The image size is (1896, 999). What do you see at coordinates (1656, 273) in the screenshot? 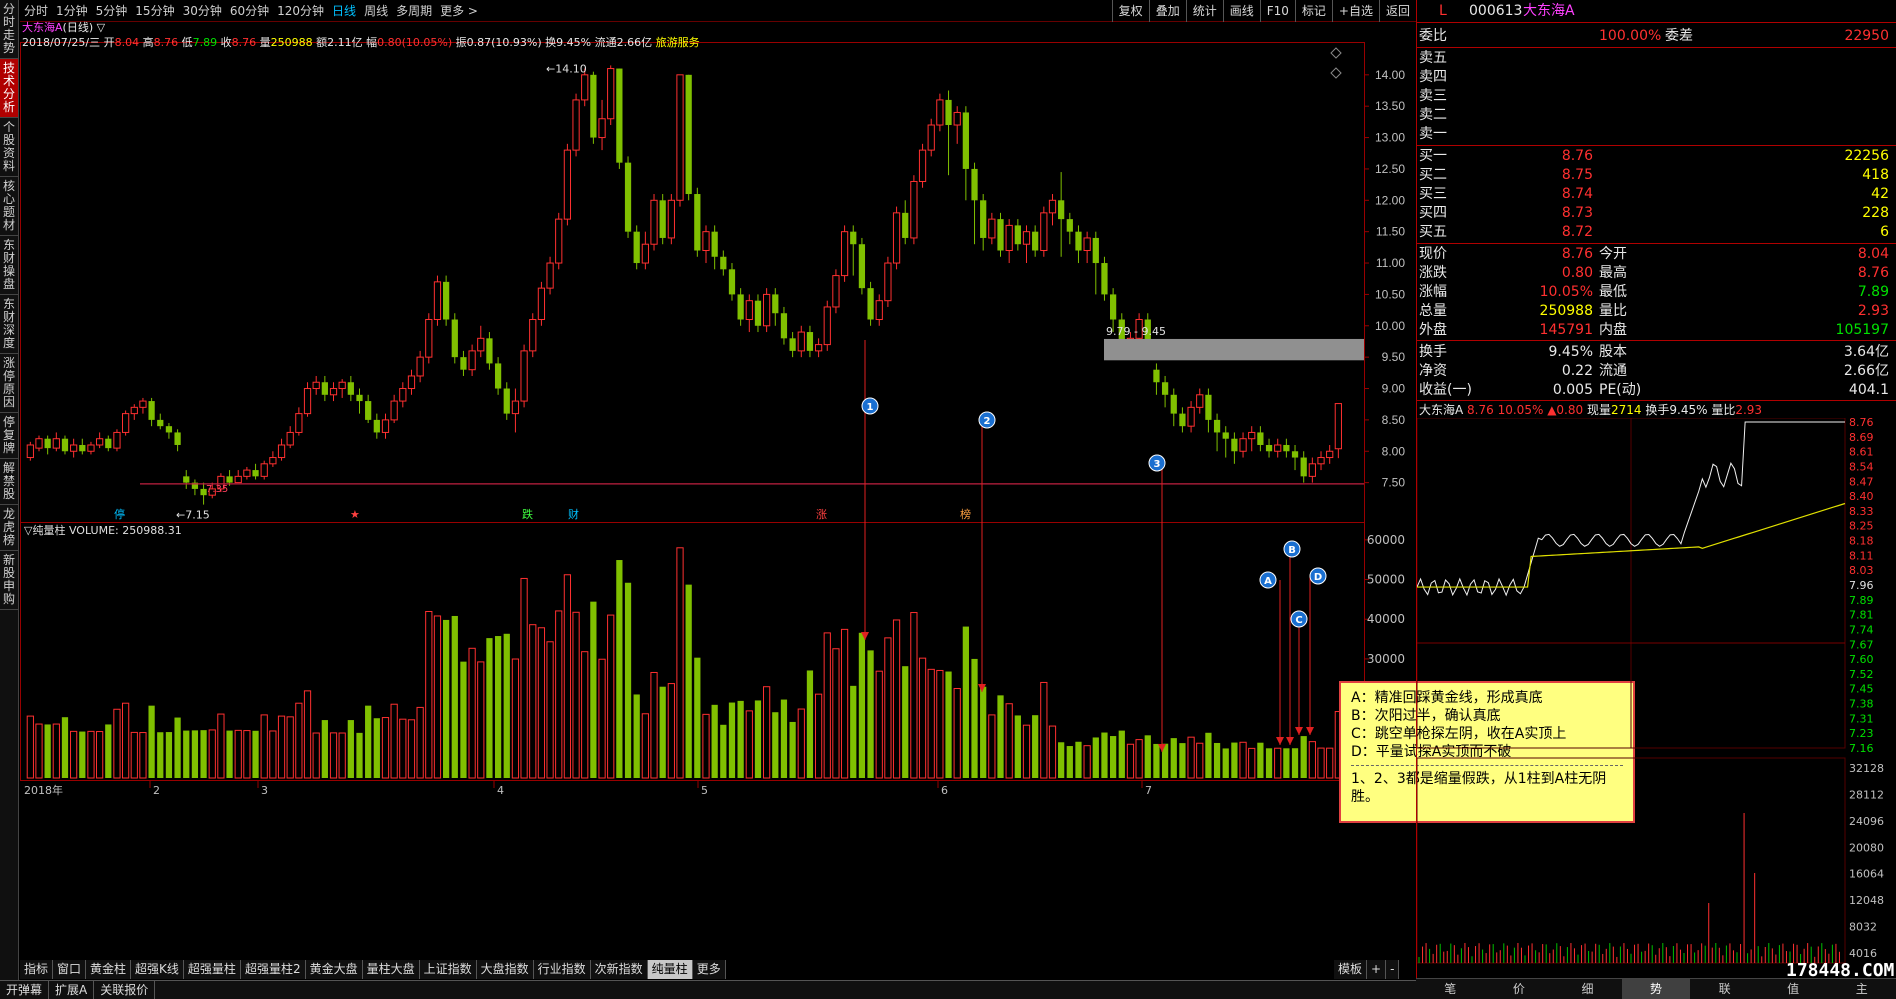
I see `stat-row-1: 涨跌 0.80 最高 8.76` at bounding box center [1656, 273].